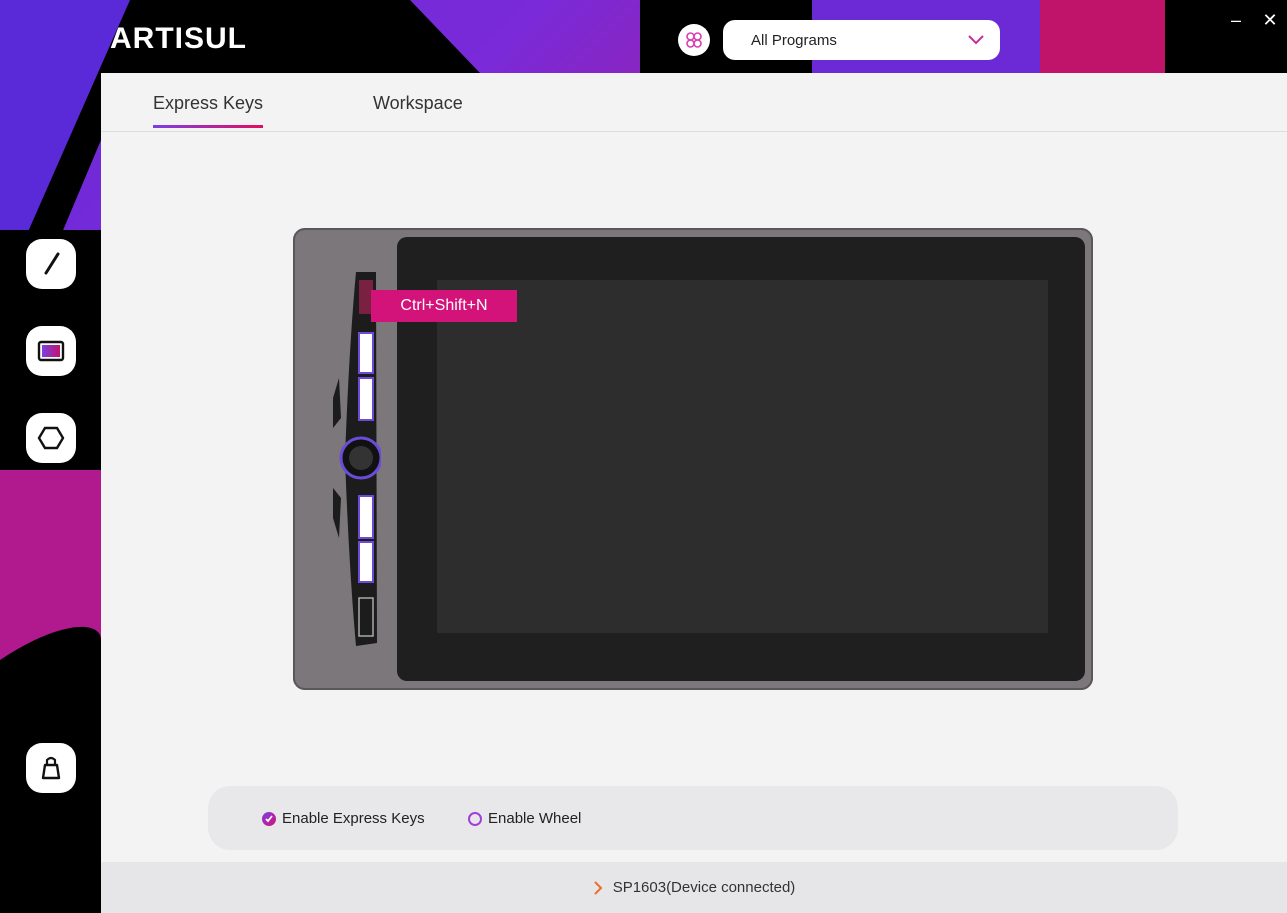 The width and height of the screenshot is (1287, 913). What do you see at coordinates (976, 40) in the screenshot?
I see `chevron-down-icon` at bounding box center [976, 40].